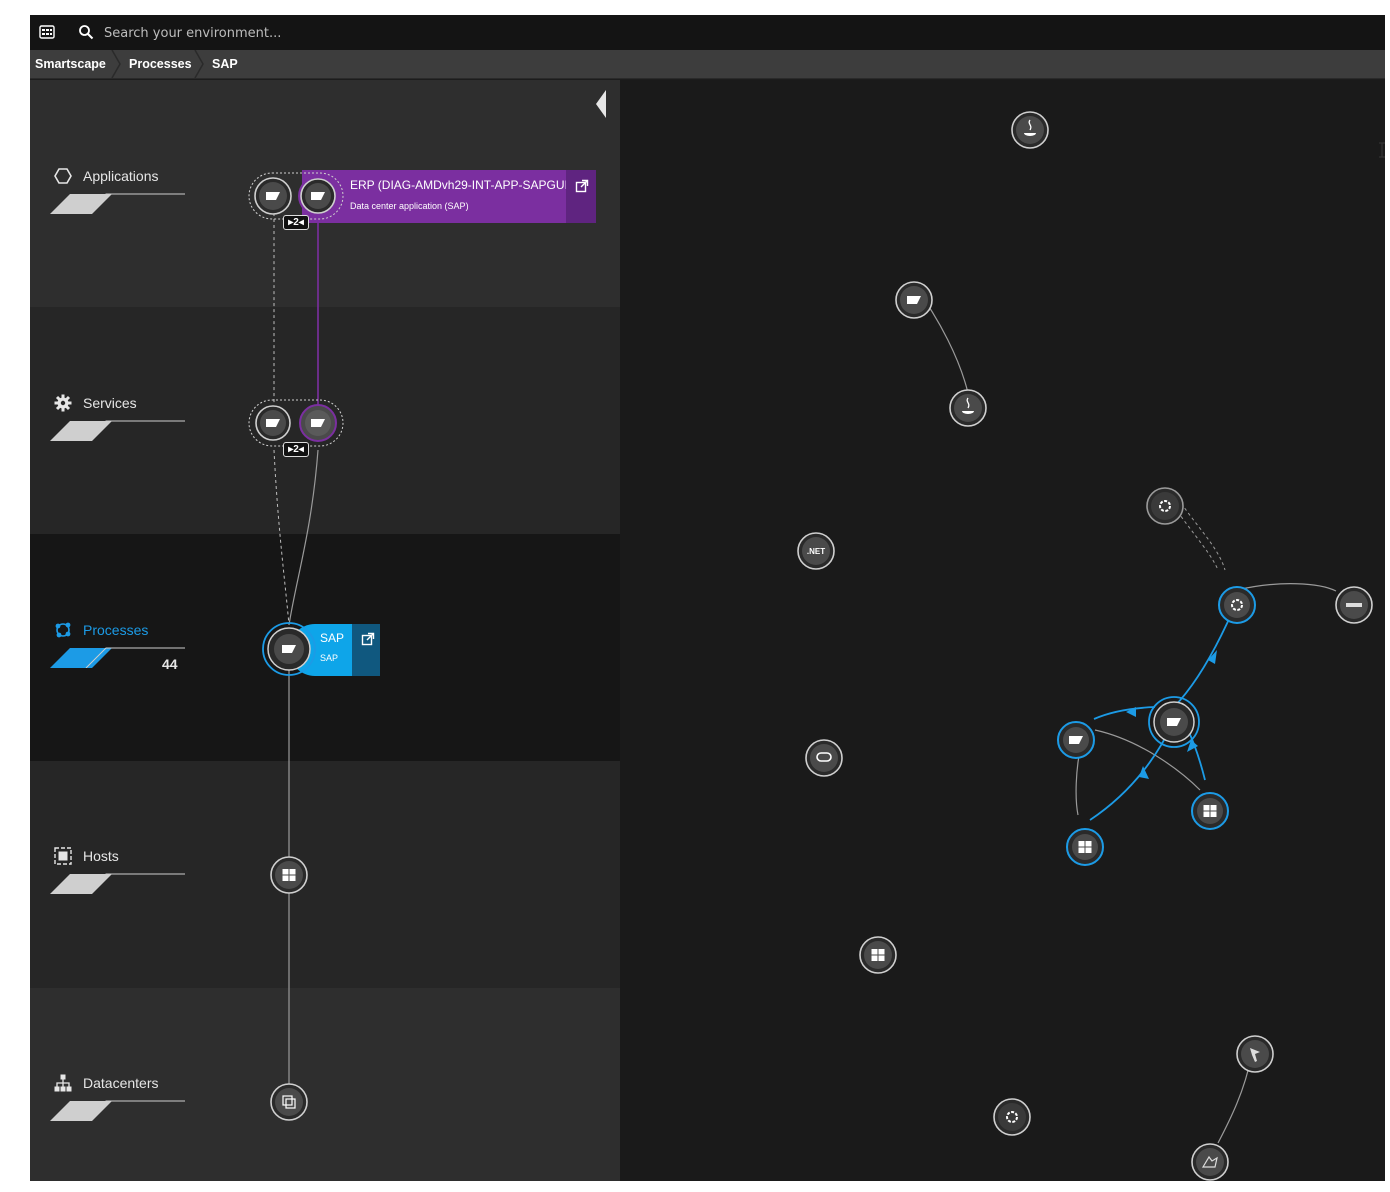 This screenshot has height=1192, width=1390. Describe the element at coordinates (707, 32) in the screenshot. I see `top-bar` at that location.